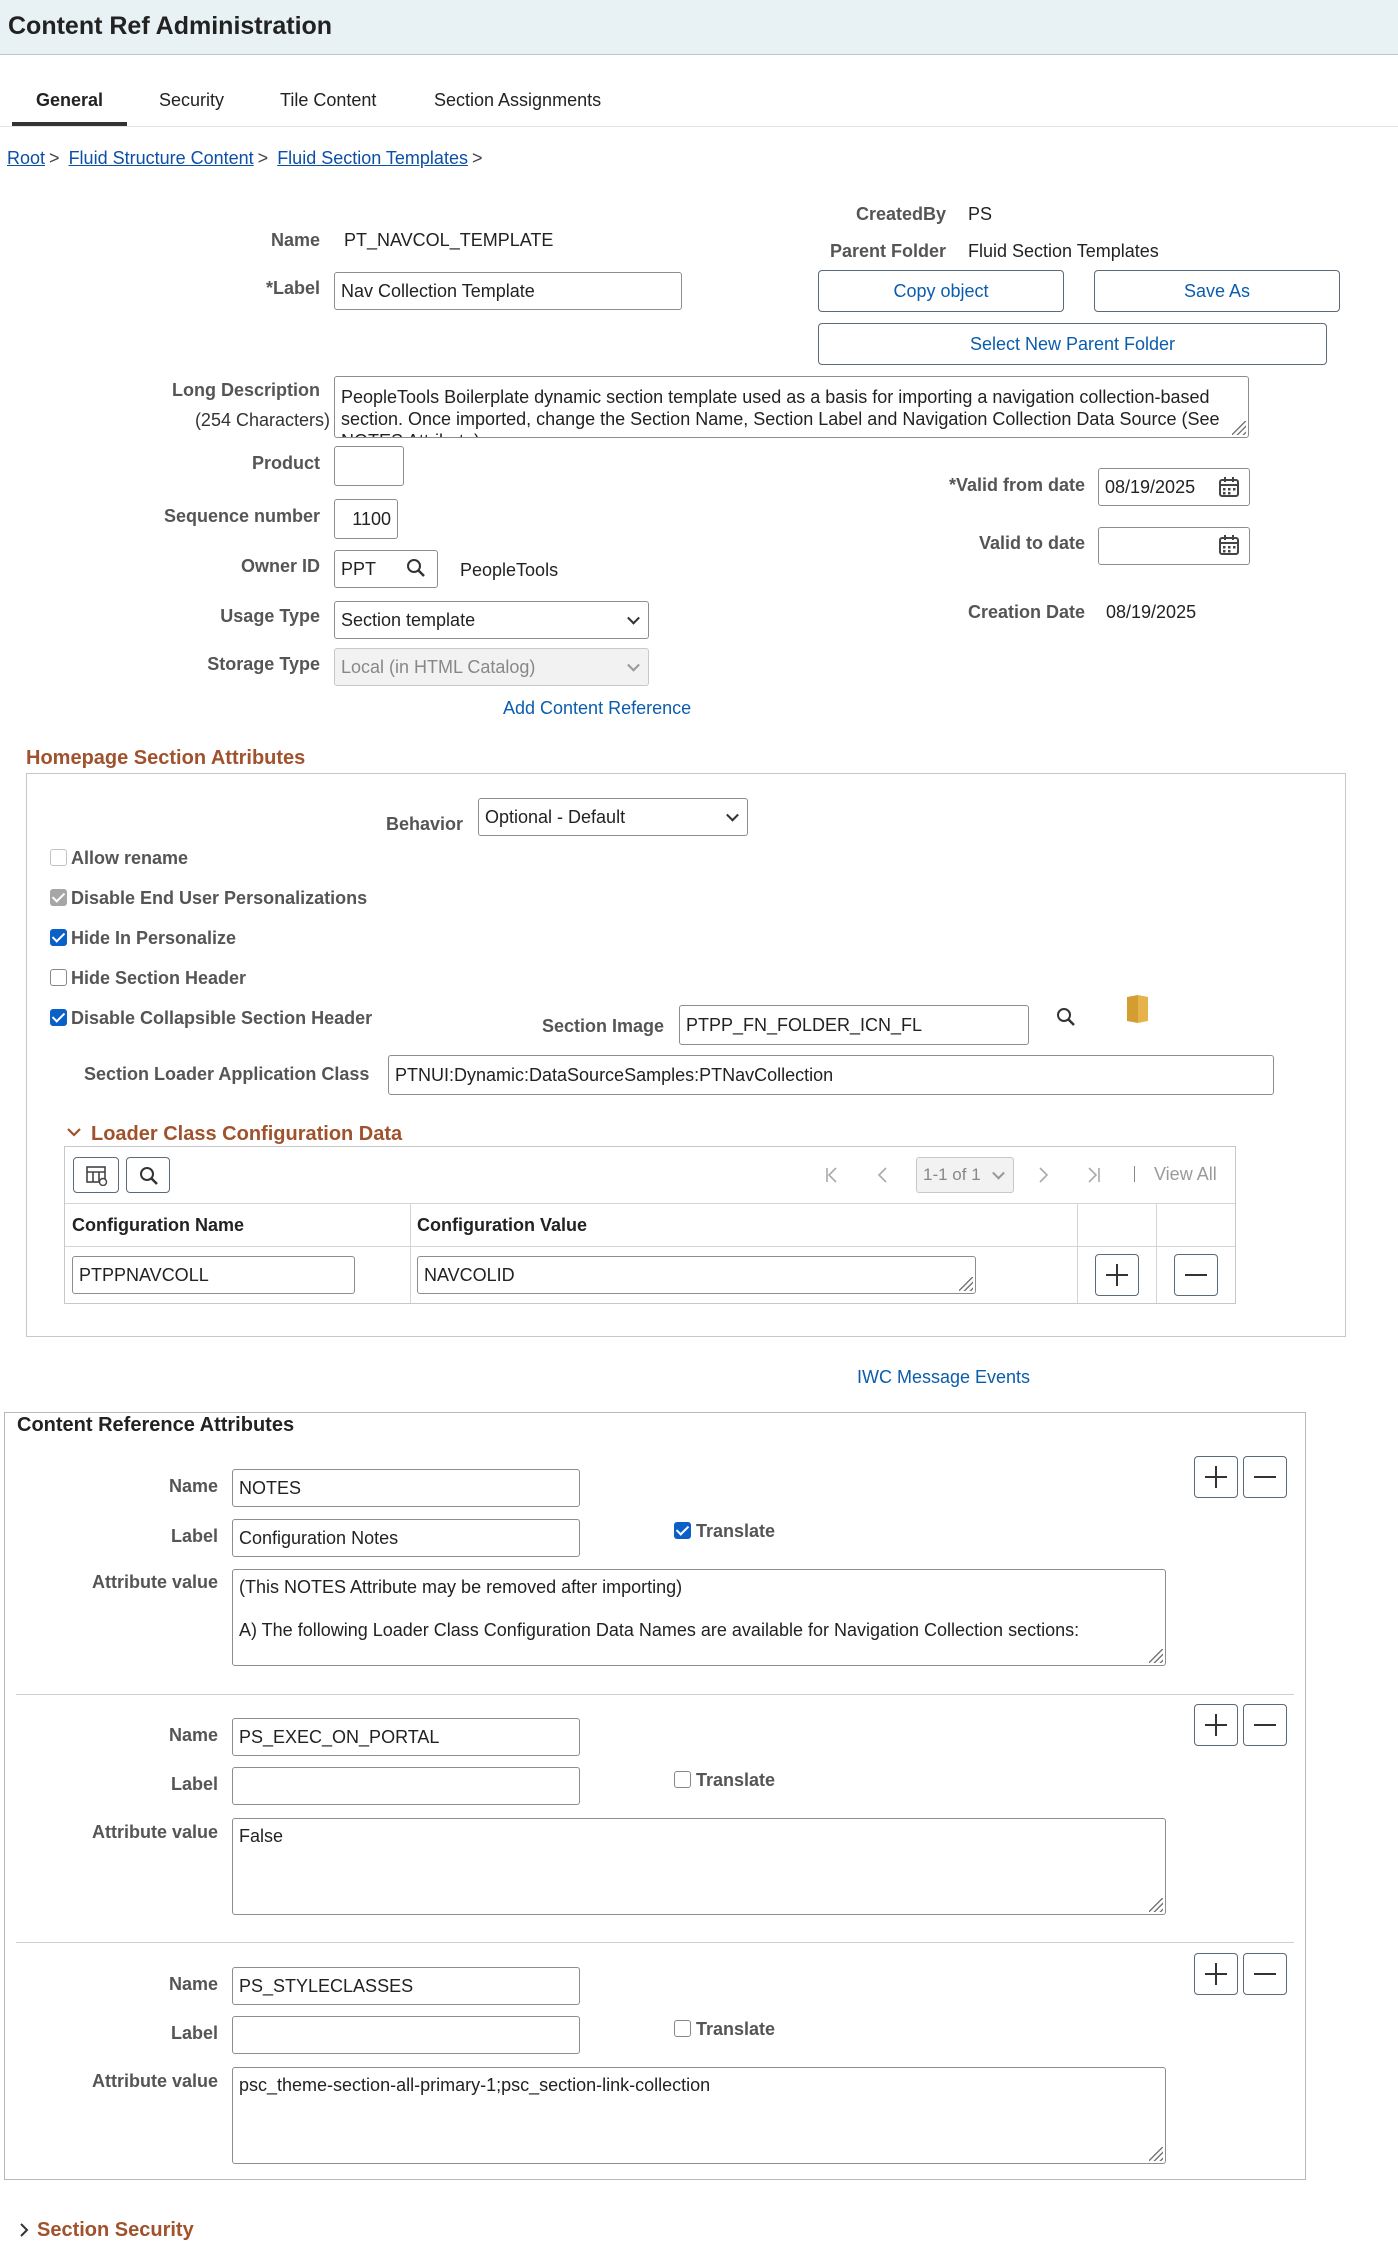  Describe the element at coordinates (227, 1074) in the screenshot. I see `section-loader-application-class-label: Section Loader Application Class` at that location.